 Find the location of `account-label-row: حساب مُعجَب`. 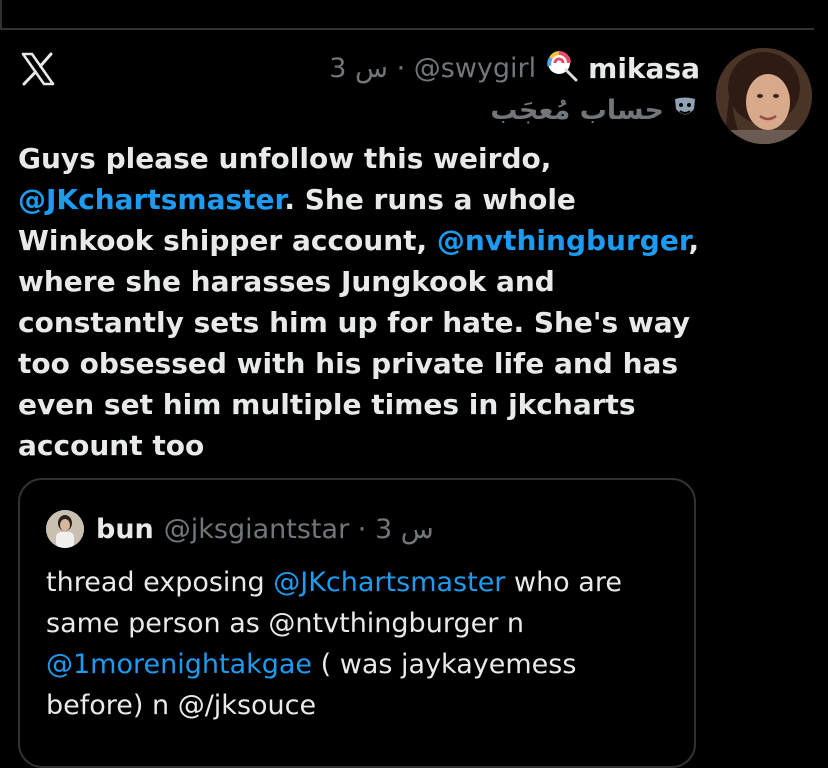

account-label-row: حساب مُعجَب is located at coordinates (594, 110).